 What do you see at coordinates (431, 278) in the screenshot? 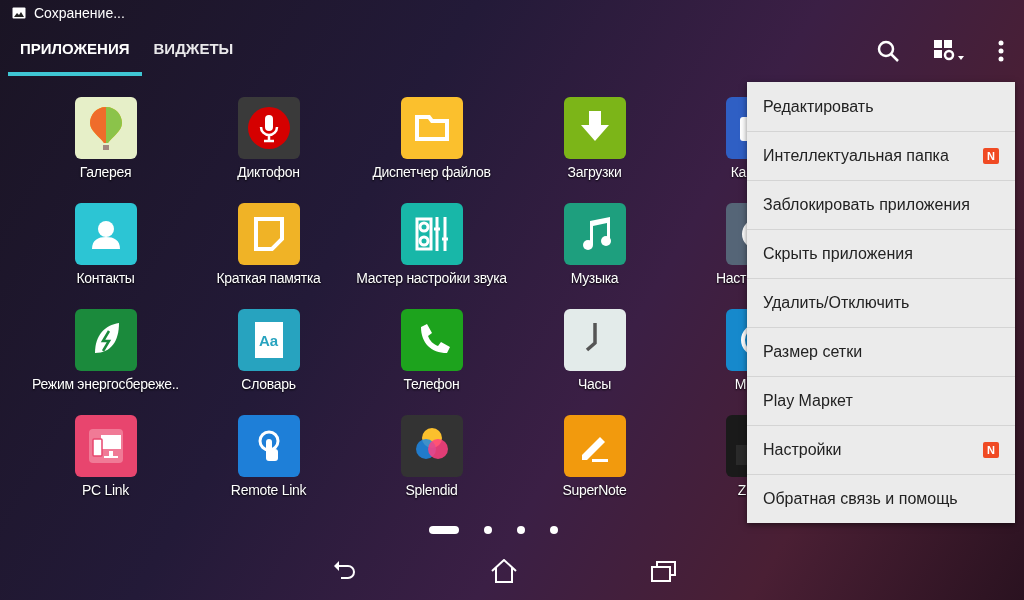
I see `app-label: Мастер настройки звука` at bounding box center [431, 278].